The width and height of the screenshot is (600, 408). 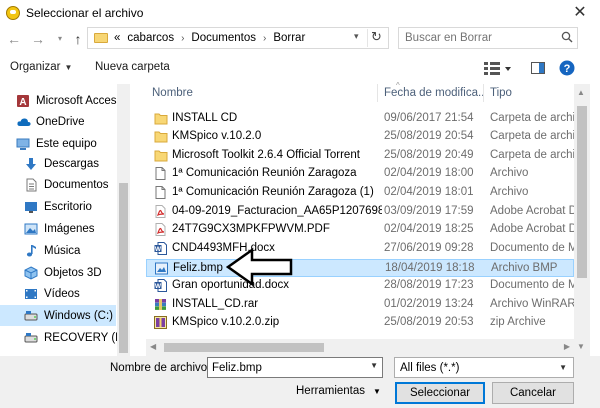 I want to click on blank-file-icon, so click(x=160, y=173).